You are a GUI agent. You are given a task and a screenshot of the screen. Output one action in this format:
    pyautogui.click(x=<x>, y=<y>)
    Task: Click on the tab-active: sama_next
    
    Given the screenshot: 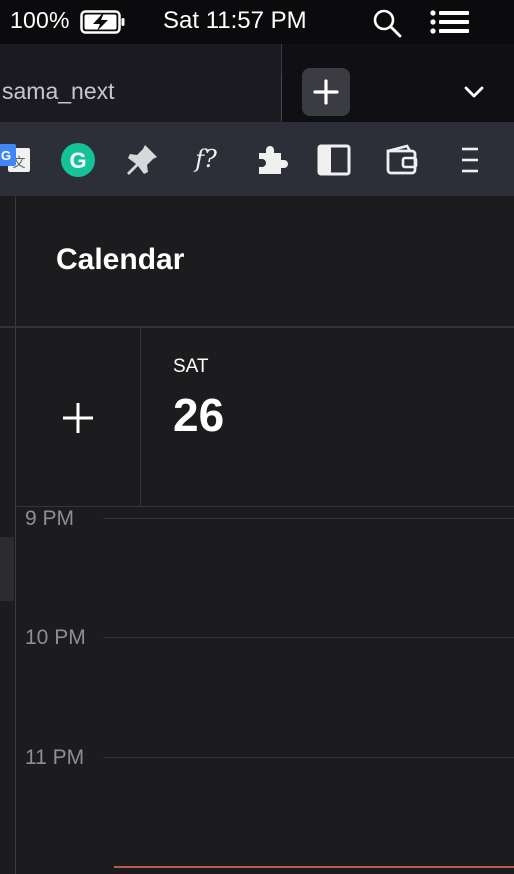 What is the action you would take?
    pyautogui.click(x=141, y=83)
    